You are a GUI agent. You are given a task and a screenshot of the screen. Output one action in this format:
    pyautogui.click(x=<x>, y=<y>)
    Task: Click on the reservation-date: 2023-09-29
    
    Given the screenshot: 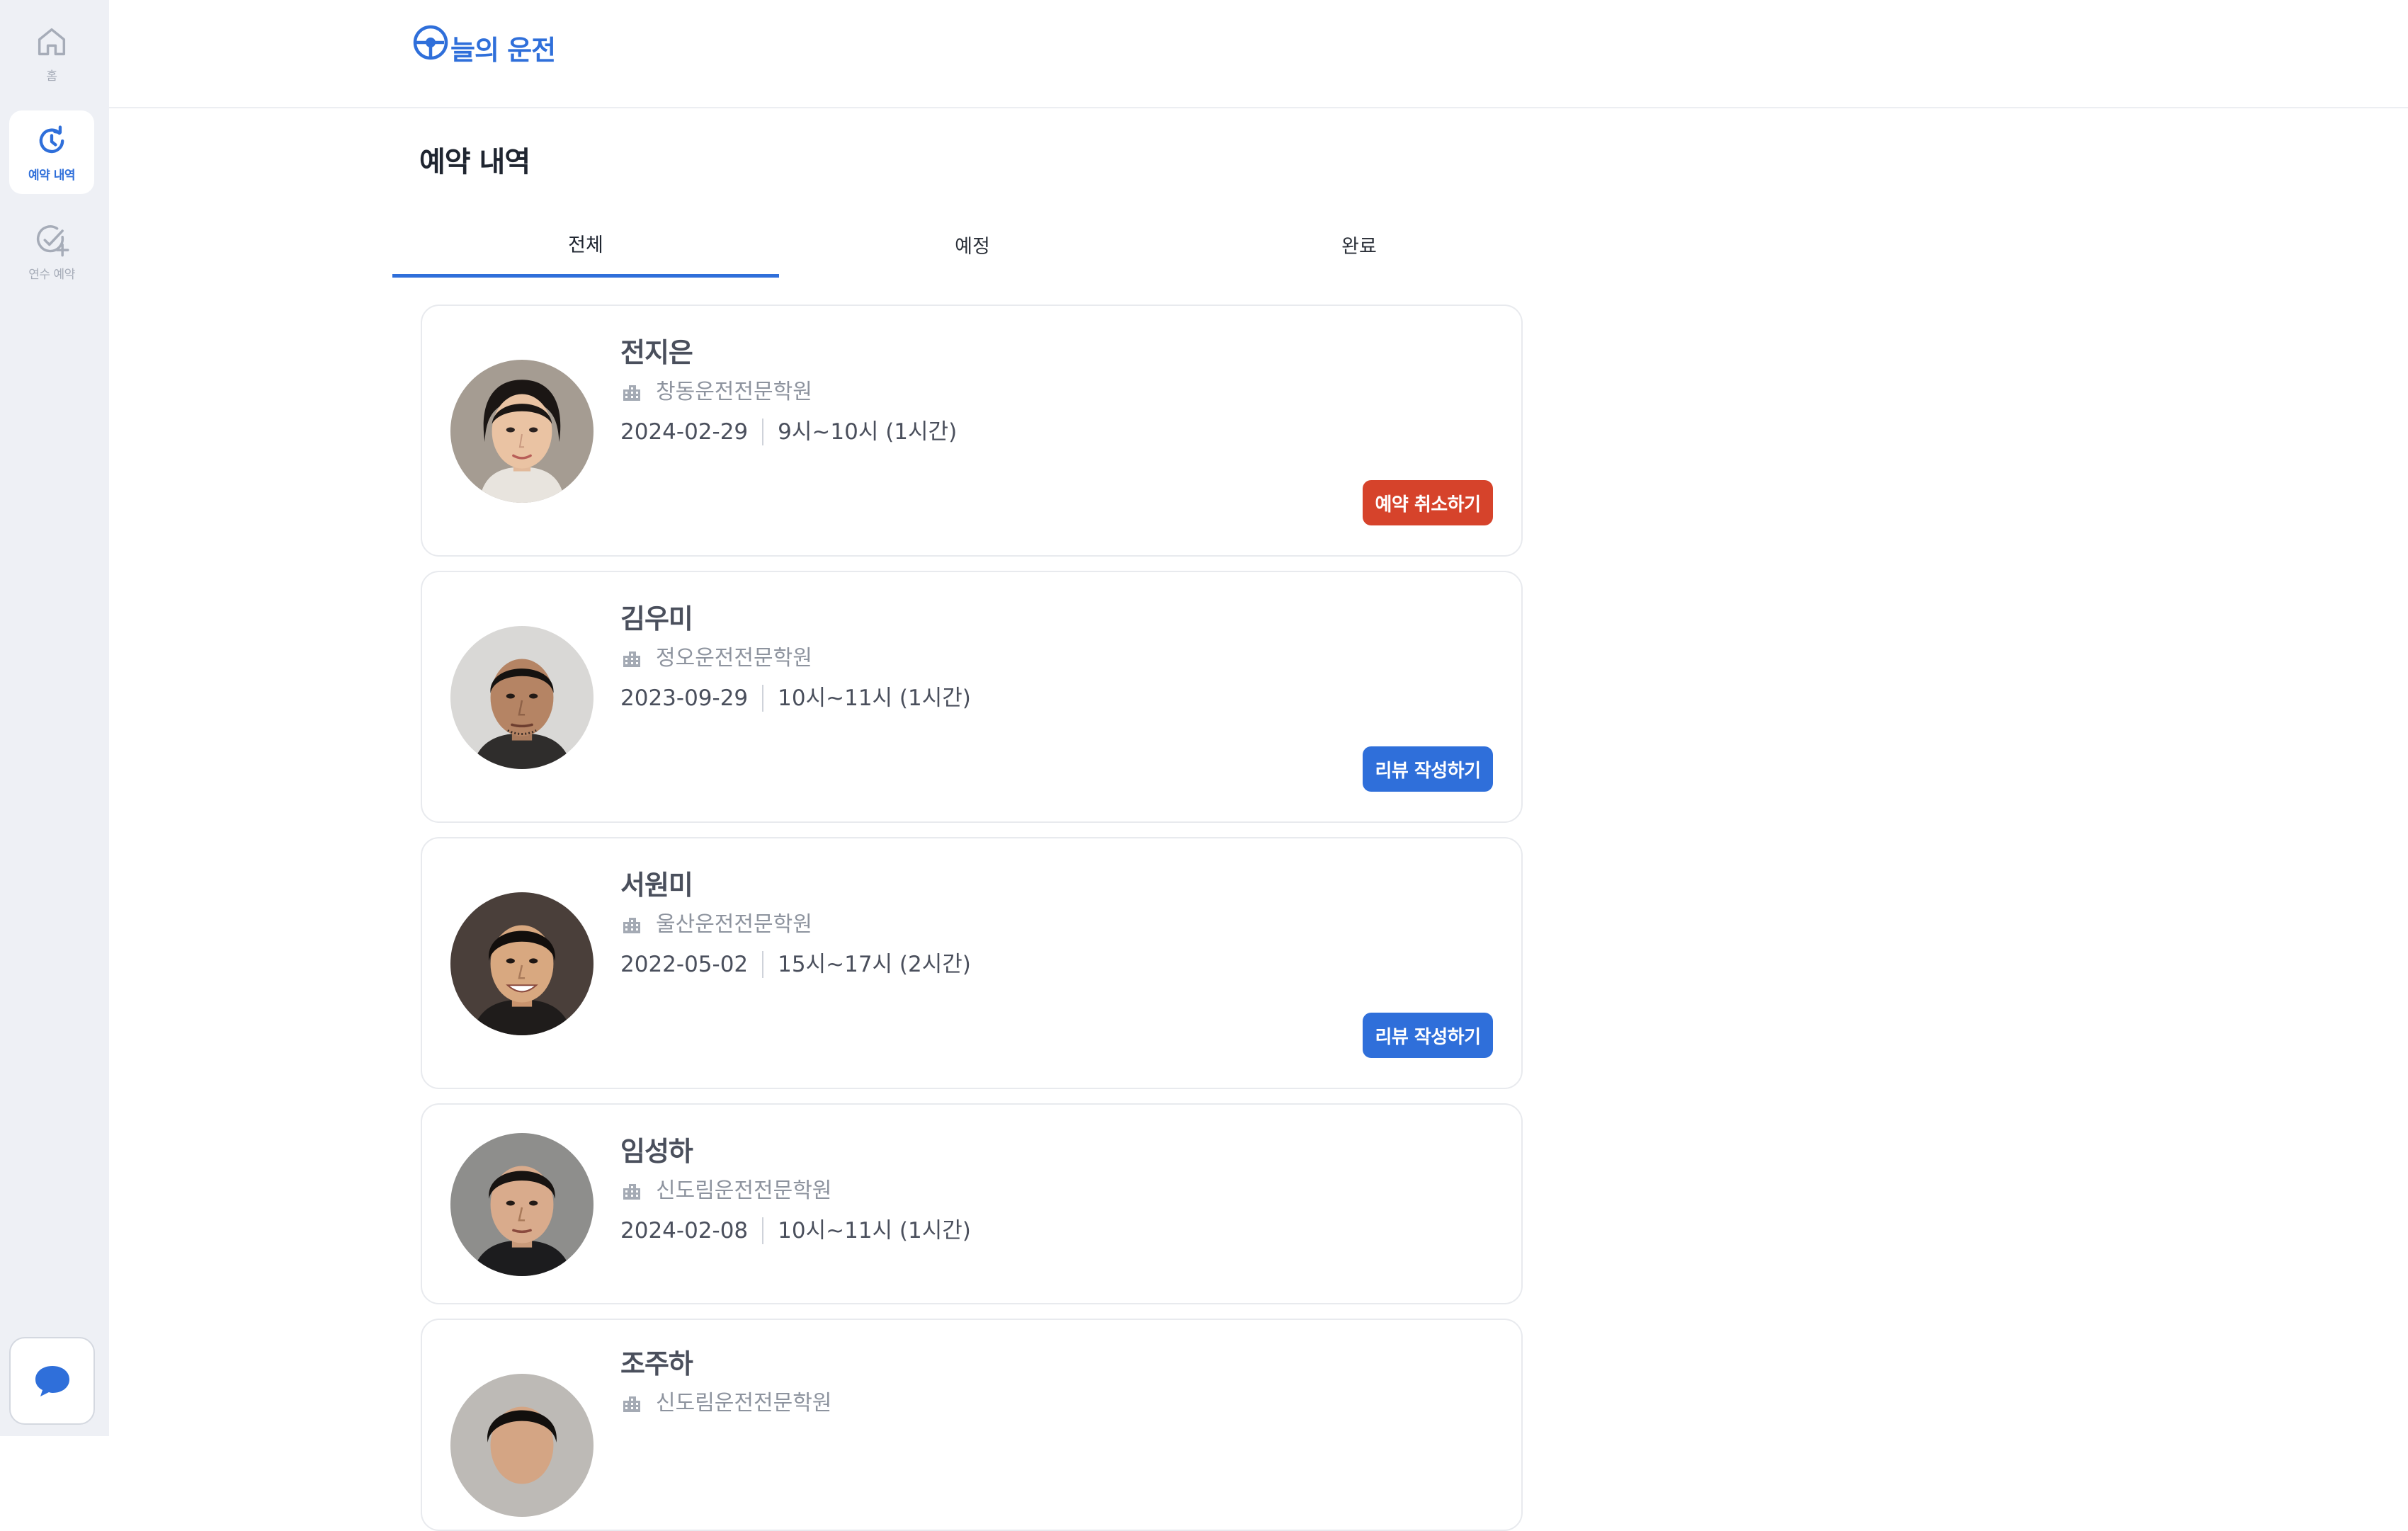 What is the action you would take?
    pyautogui.click(x=684, y=698)
    